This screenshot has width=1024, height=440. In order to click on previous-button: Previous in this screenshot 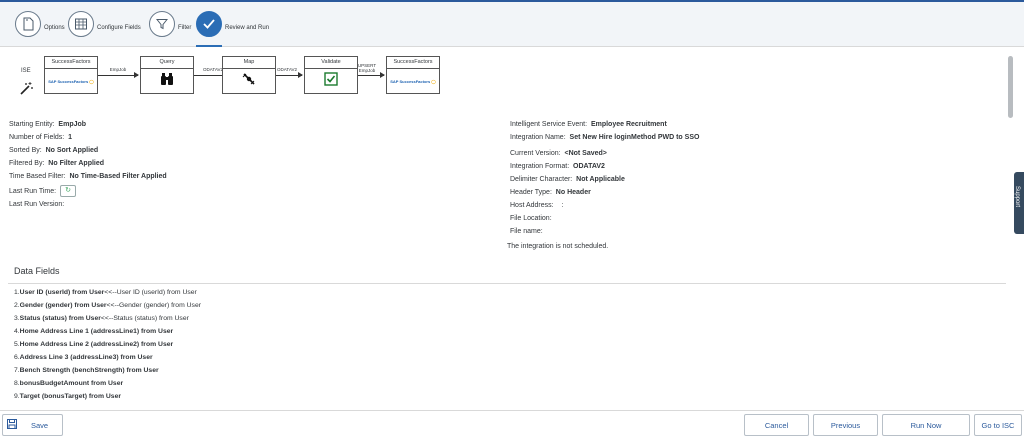, I will do `click(845, 425)`.